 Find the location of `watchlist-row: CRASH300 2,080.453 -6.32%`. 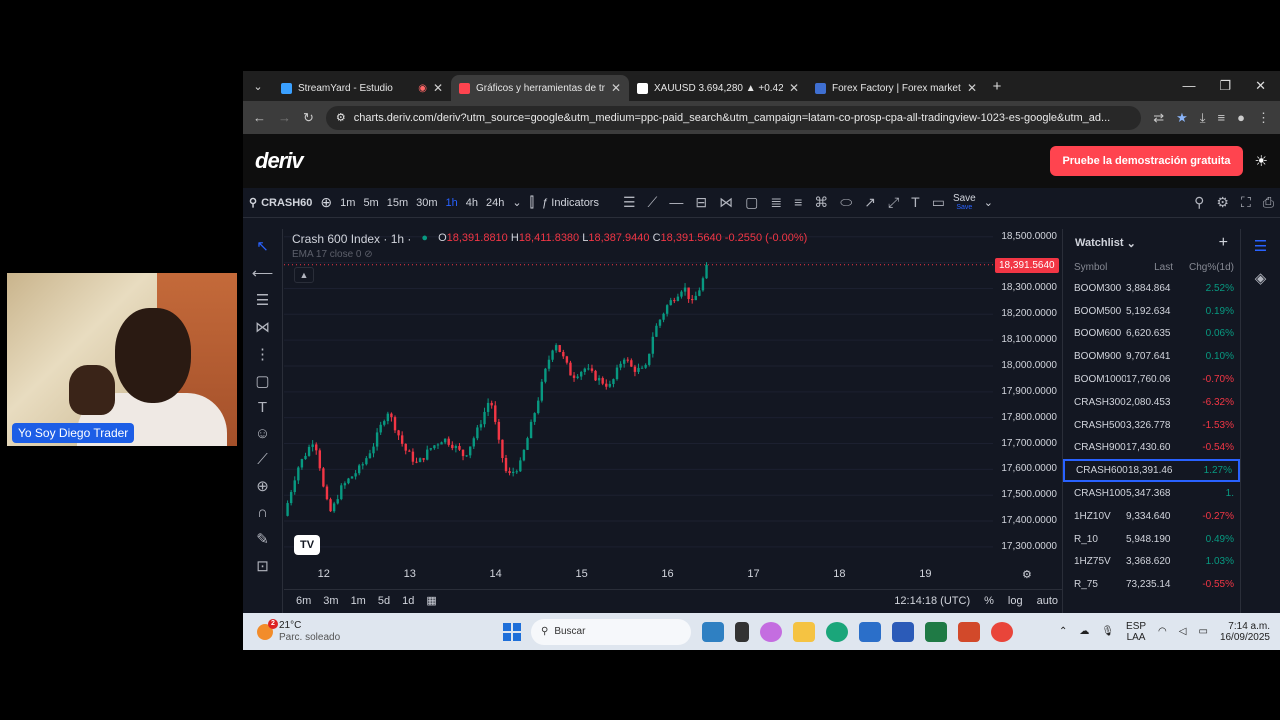

watchlist-row: CRASH300 2,080.453 -6.32% is located at coordinates (1151, 402).